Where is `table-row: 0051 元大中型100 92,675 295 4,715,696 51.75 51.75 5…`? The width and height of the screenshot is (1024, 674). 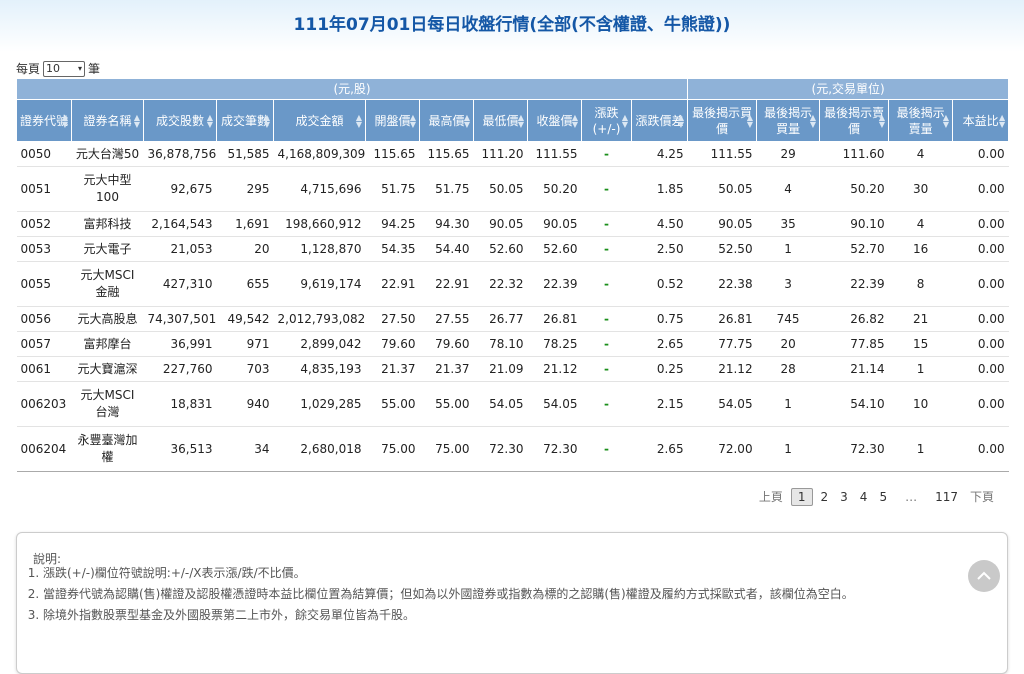
table-row: 0051 元大中型100 92,675 295 4,715,696 51.75 51.75 5… is located at coordinates (512, 189).